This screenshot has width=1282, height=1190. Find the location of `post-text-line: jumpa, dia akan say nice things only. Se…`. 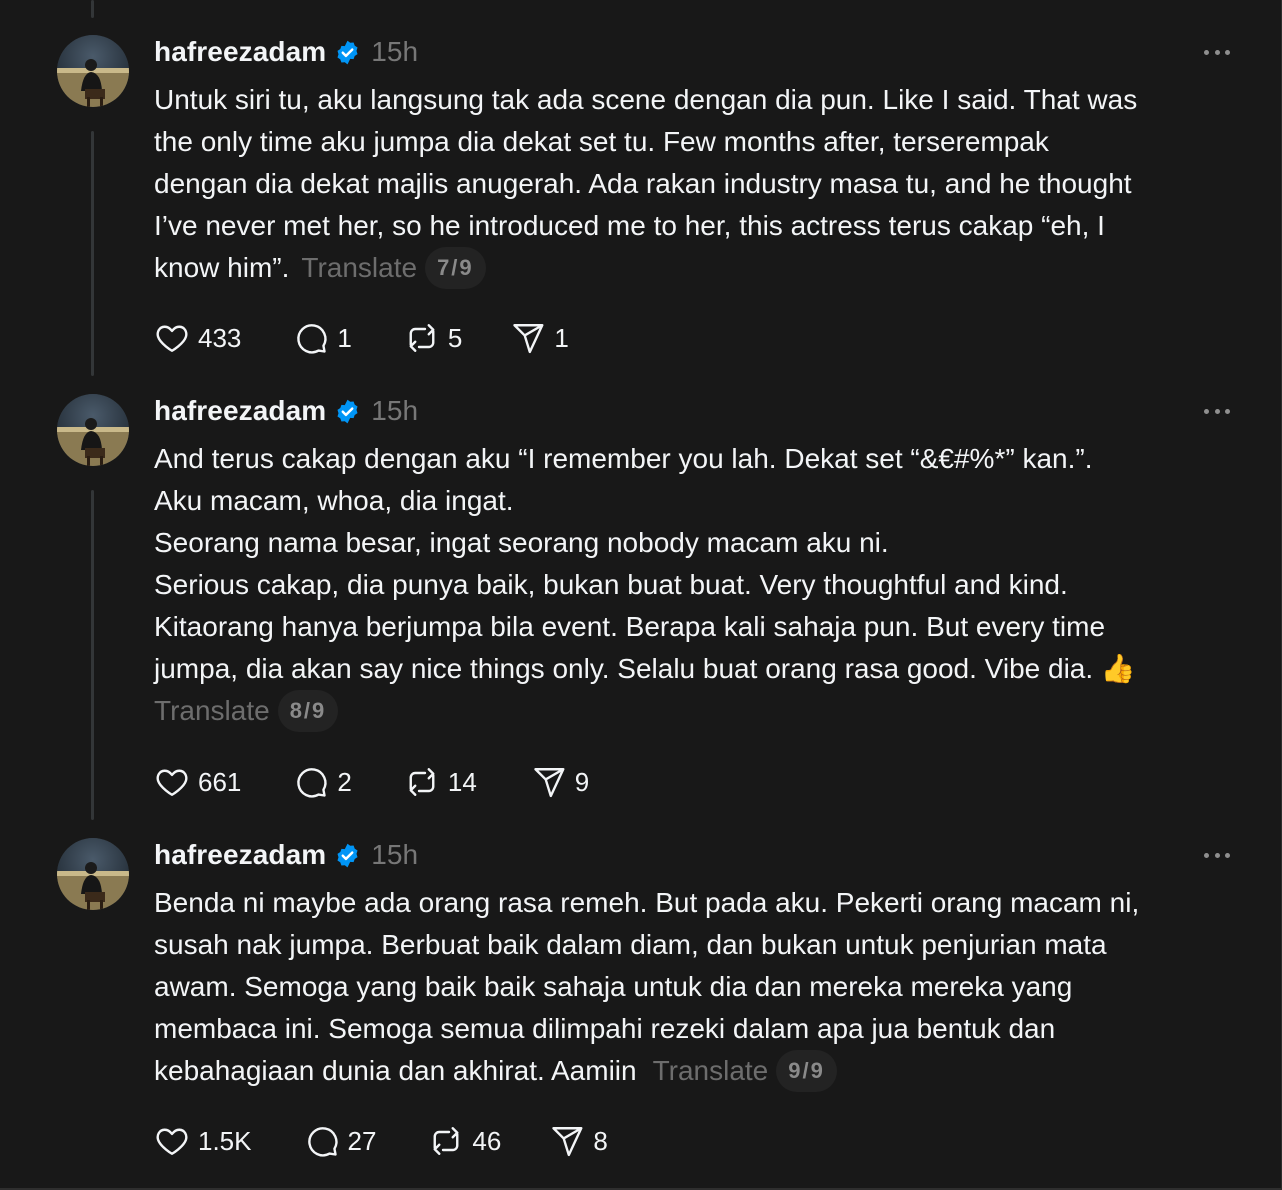

post-text-line: jumpa, dia akan say nice things only. Se… is located at coordinates (645, 668).